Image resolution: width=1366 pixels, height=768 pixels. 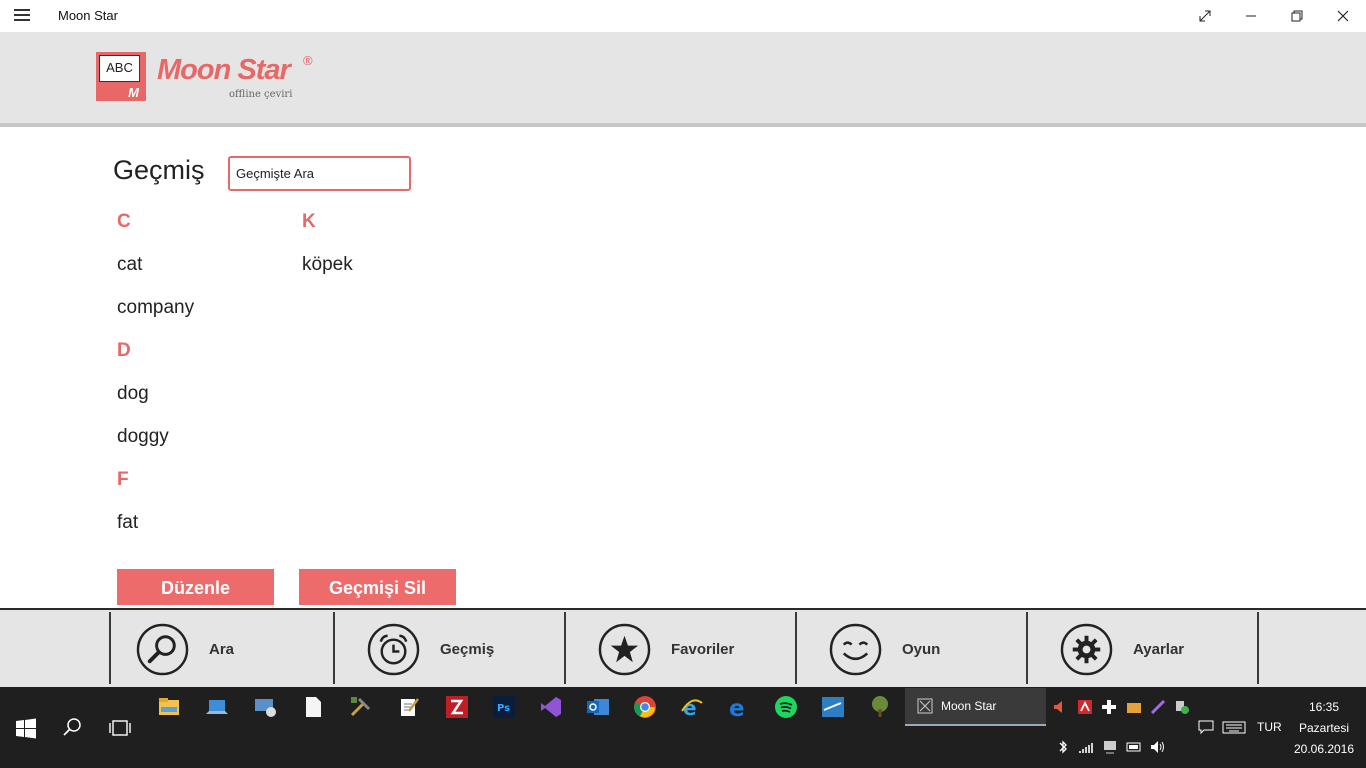 I want to click on logo-icon: ABC M, so click(x=121, y=76).